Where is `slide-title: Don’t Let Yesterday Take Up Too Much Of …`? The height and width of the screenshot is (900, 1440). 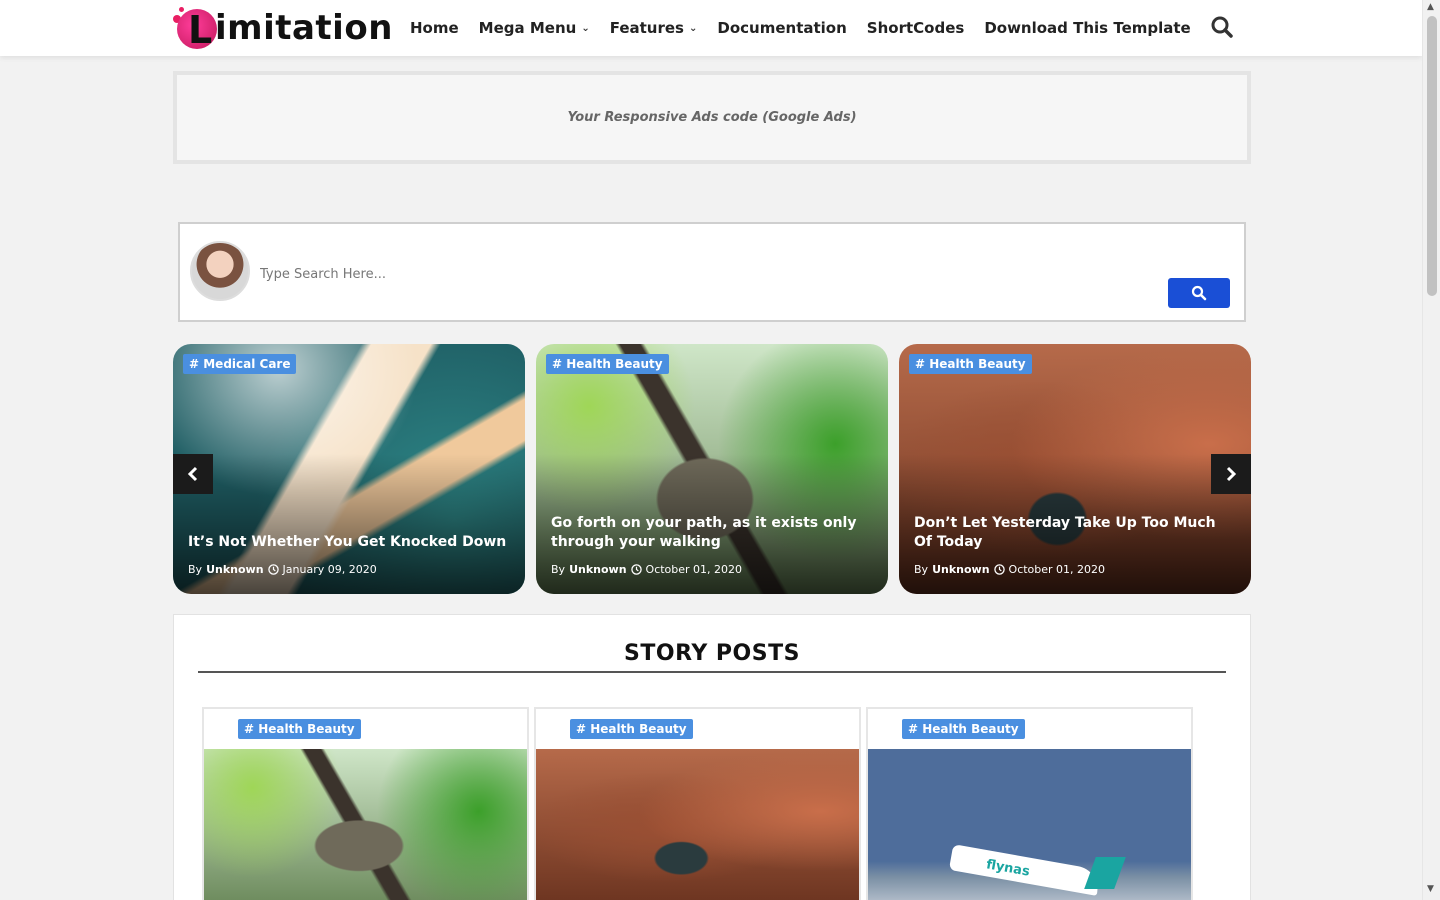
slide-title: Don’t Let Yesterday Take Up Too Much Of … is located at coordinates (1075, 533).